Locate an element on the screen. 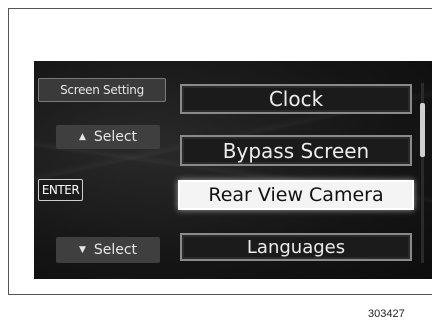 The height and width of the screenshot is (335, 432). menu-item-languages: Languages is located at coordinates (296, 247).